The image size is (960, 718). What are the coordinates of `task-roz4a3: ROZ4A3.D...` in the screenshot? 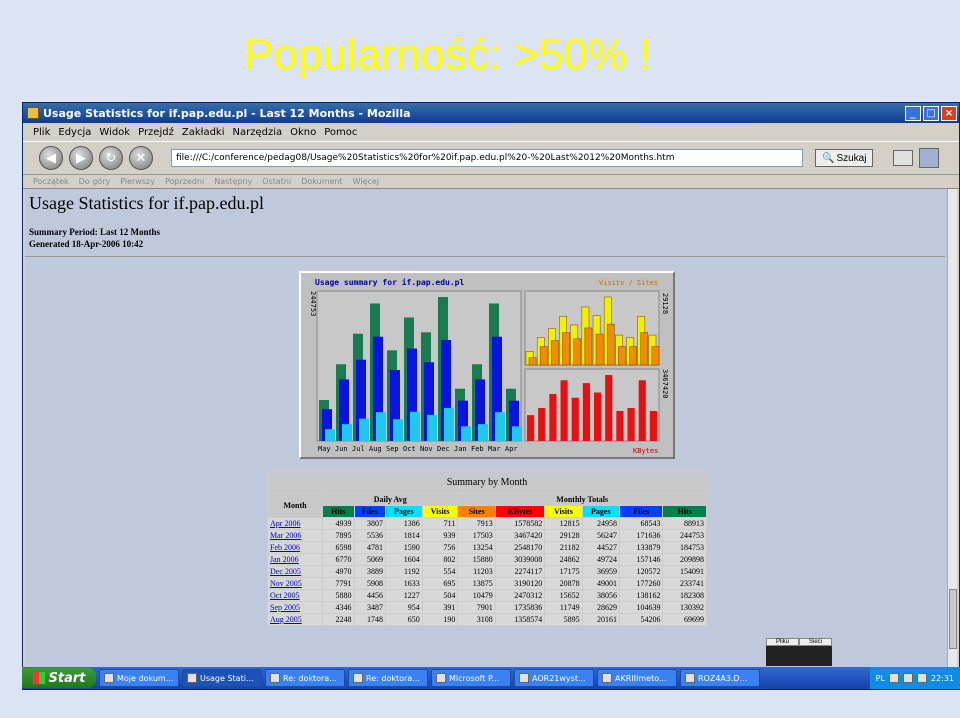 It's located at (720, 678).